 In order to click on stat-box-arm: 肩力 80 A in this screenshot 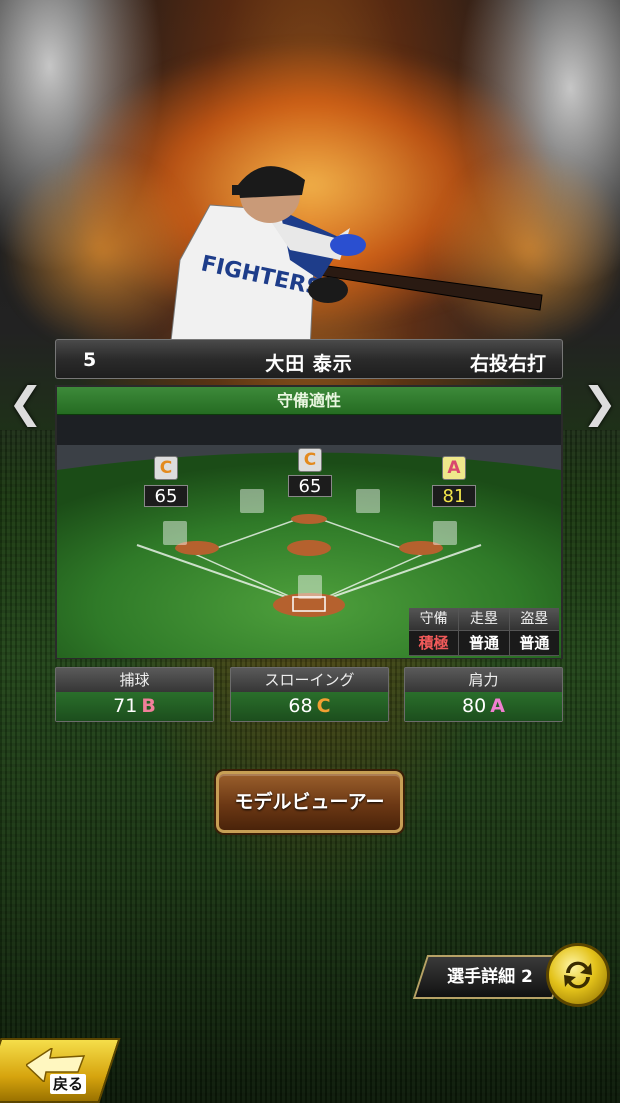, I will do `click(483, 694)`.